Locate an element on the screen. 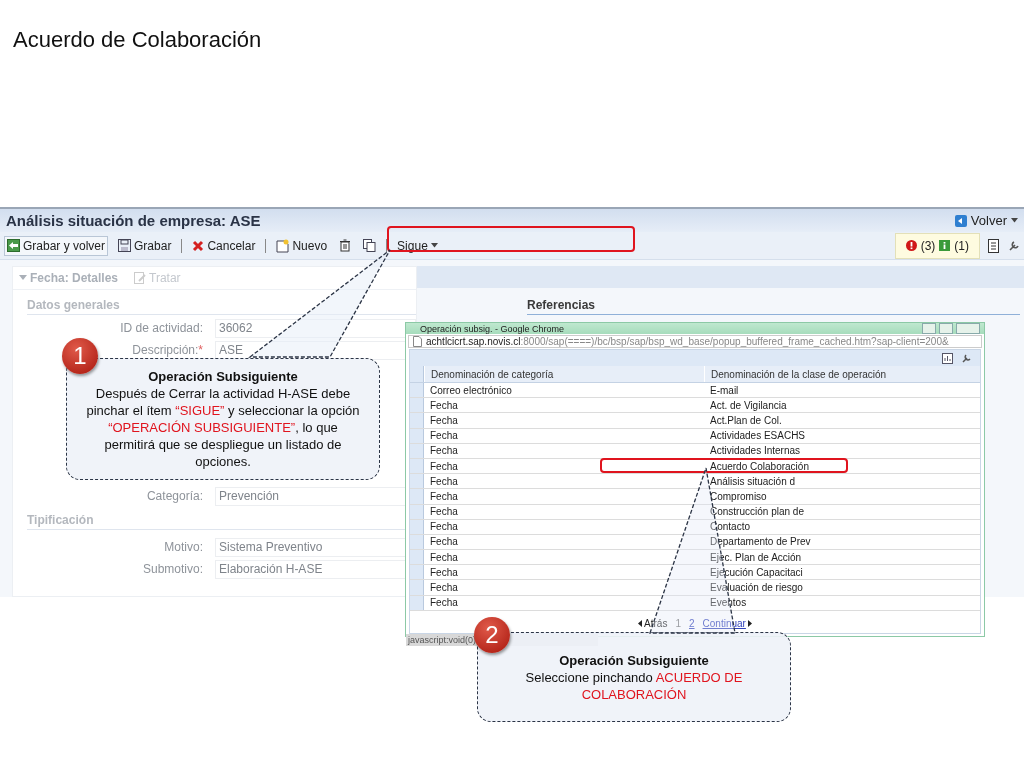  page-link: 2 is located at coordinates (692, 624).